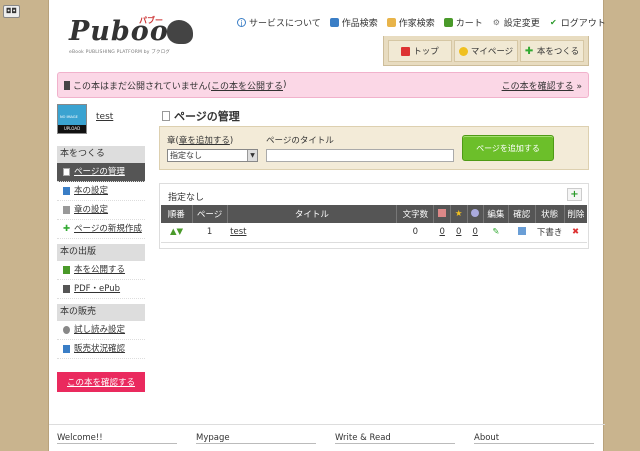  I want to click on sidebar-section-publish: 本の出版 本を公開する PDF・ePub, so click(101, 271).